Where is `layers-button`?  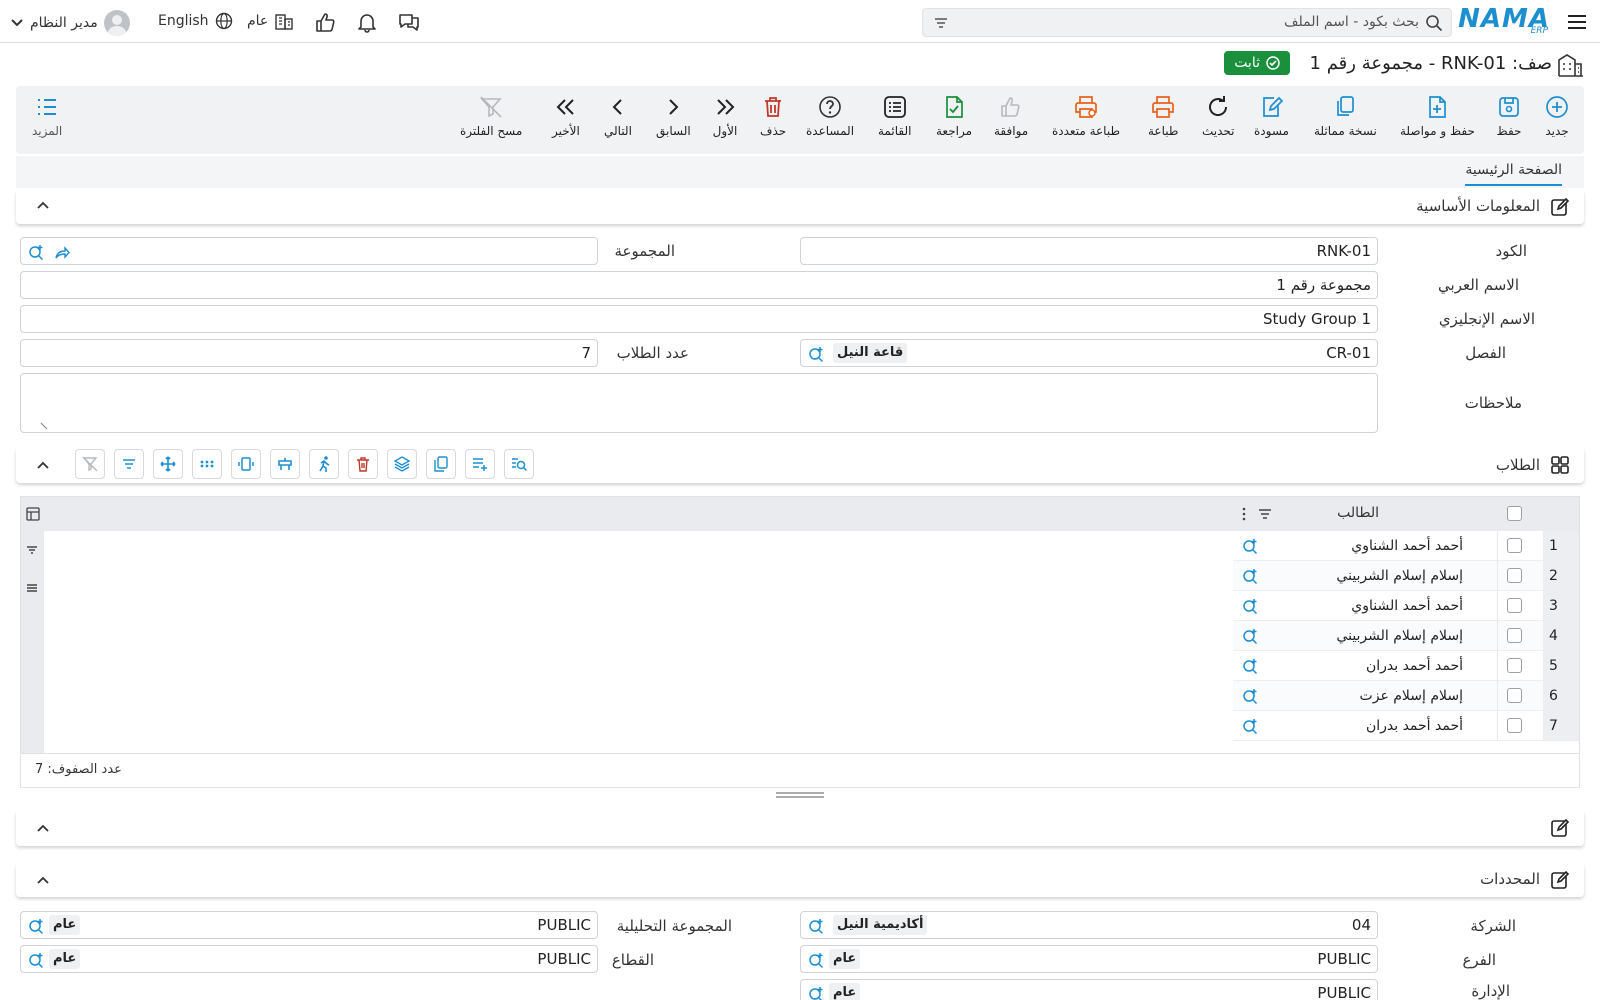 layers-button is located at coordinates (402, 464).